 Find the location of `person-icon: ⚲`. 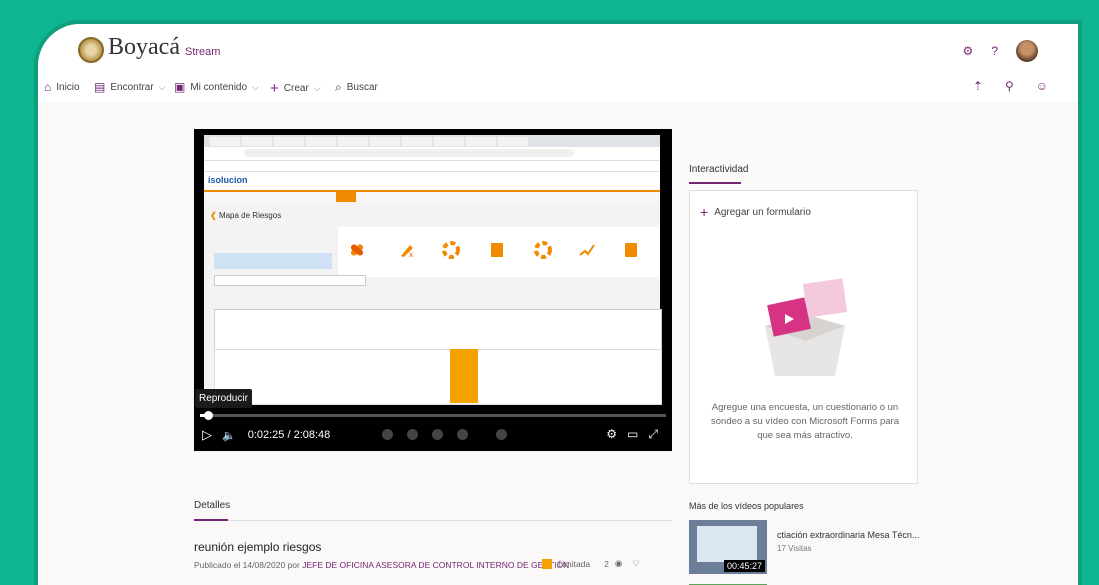

person-icon: ⚲ is located at coordinates (1009, 86).